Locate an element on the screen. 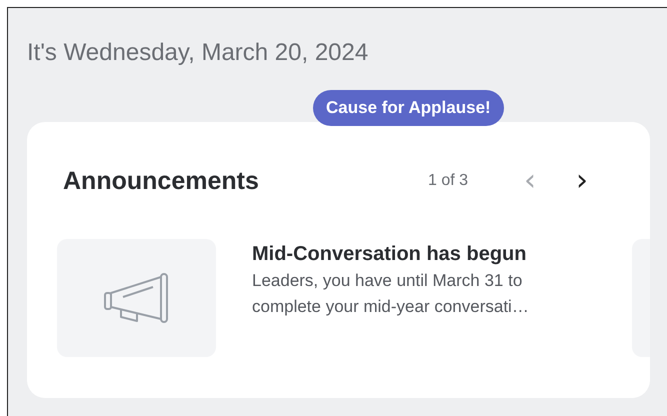  announcement-title: Mid-Conversation has begun is located at coordinates (424, 254).